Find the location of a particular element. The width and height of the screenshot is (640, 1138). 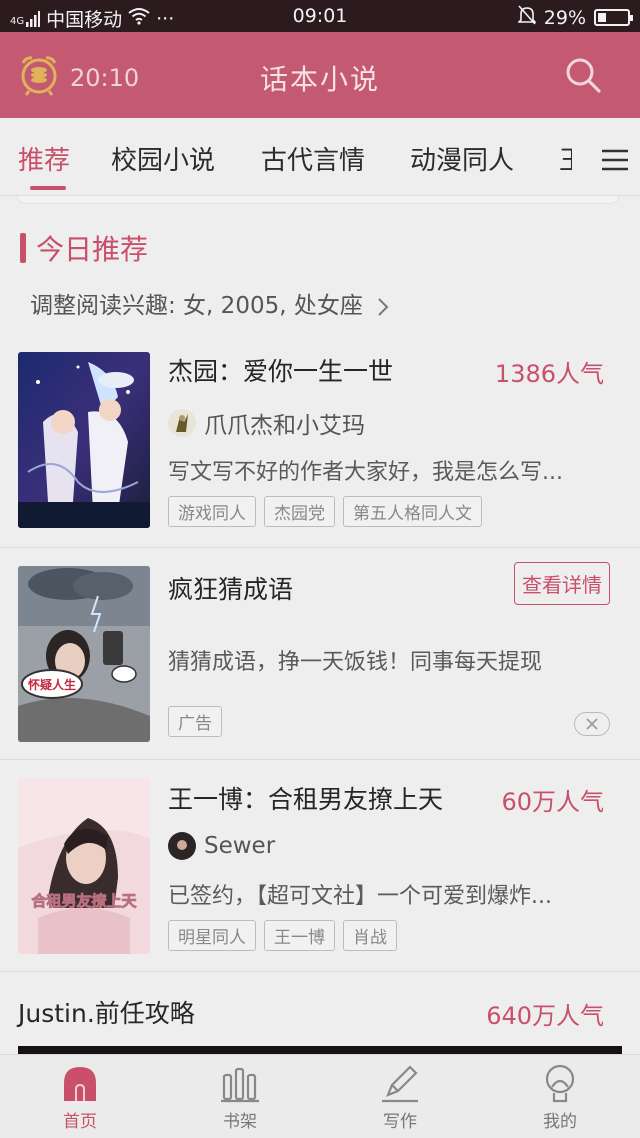

tag: 王一博 is located at coordinates (299, 935).